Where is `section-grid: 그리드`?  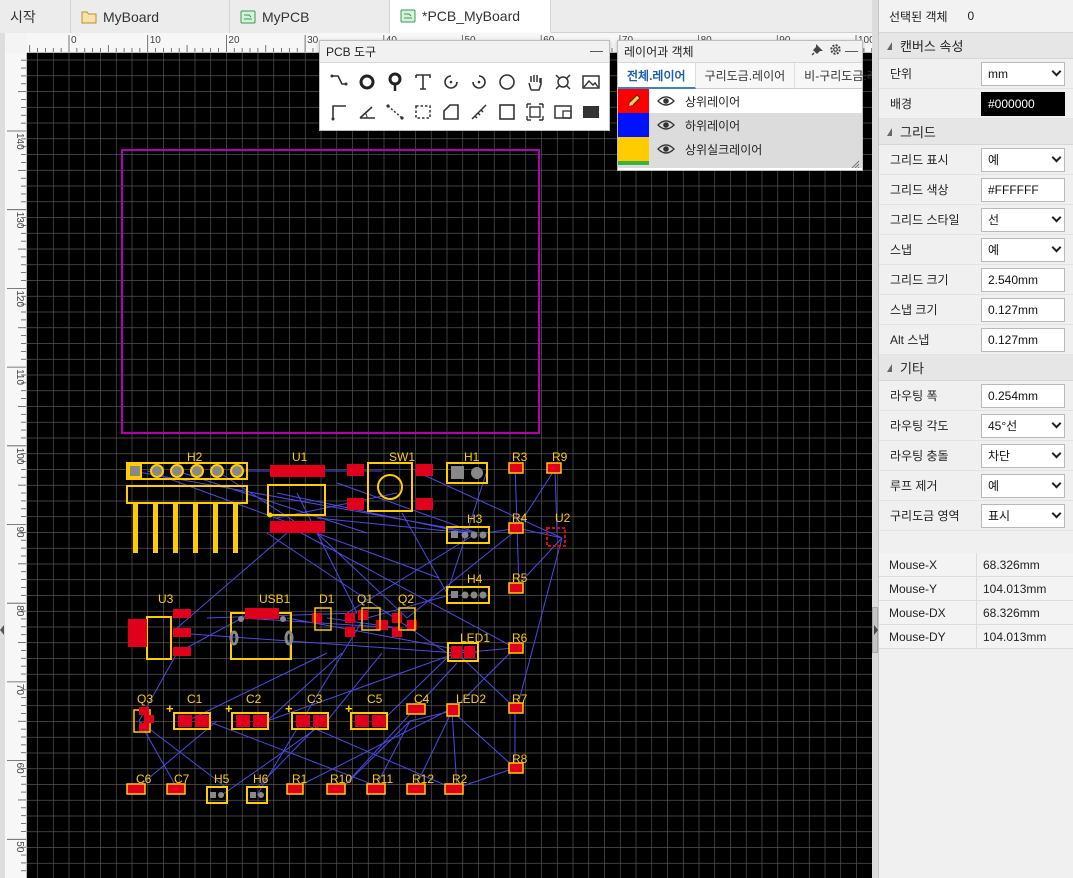 section-grid: 그리드 is located at coordinates (976, 132).